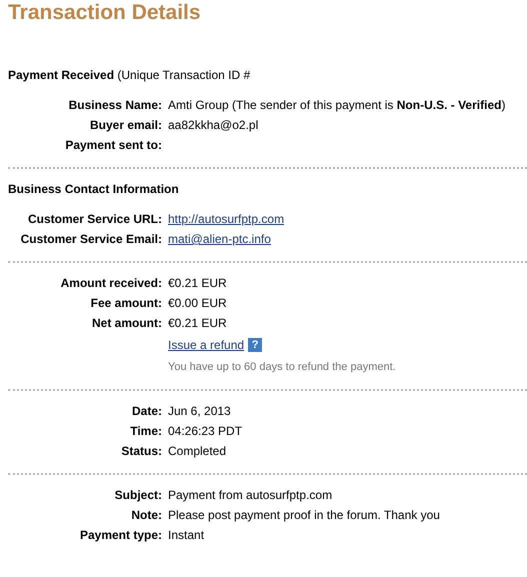  What do you see at coordinates (282, 367) in the screenshot?
I see `refund-note: You have up to 60 days to refund the payment.` at bounding box center [282, 367].